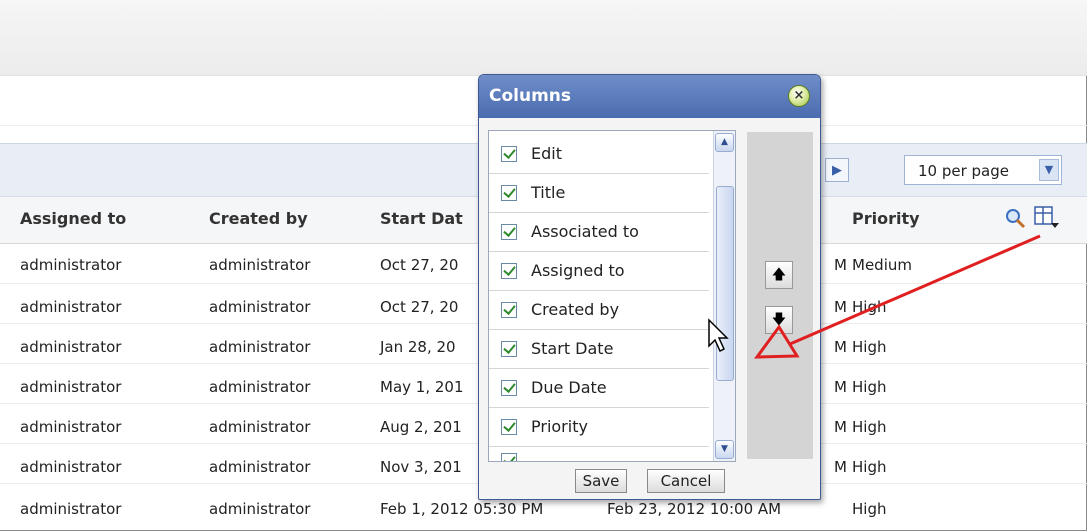 This screenshot has width=1088, height=532. Describe the element at coordinates (418, 347) in the screenshot. I see `cell-start: Jan 28, 20` at that location.